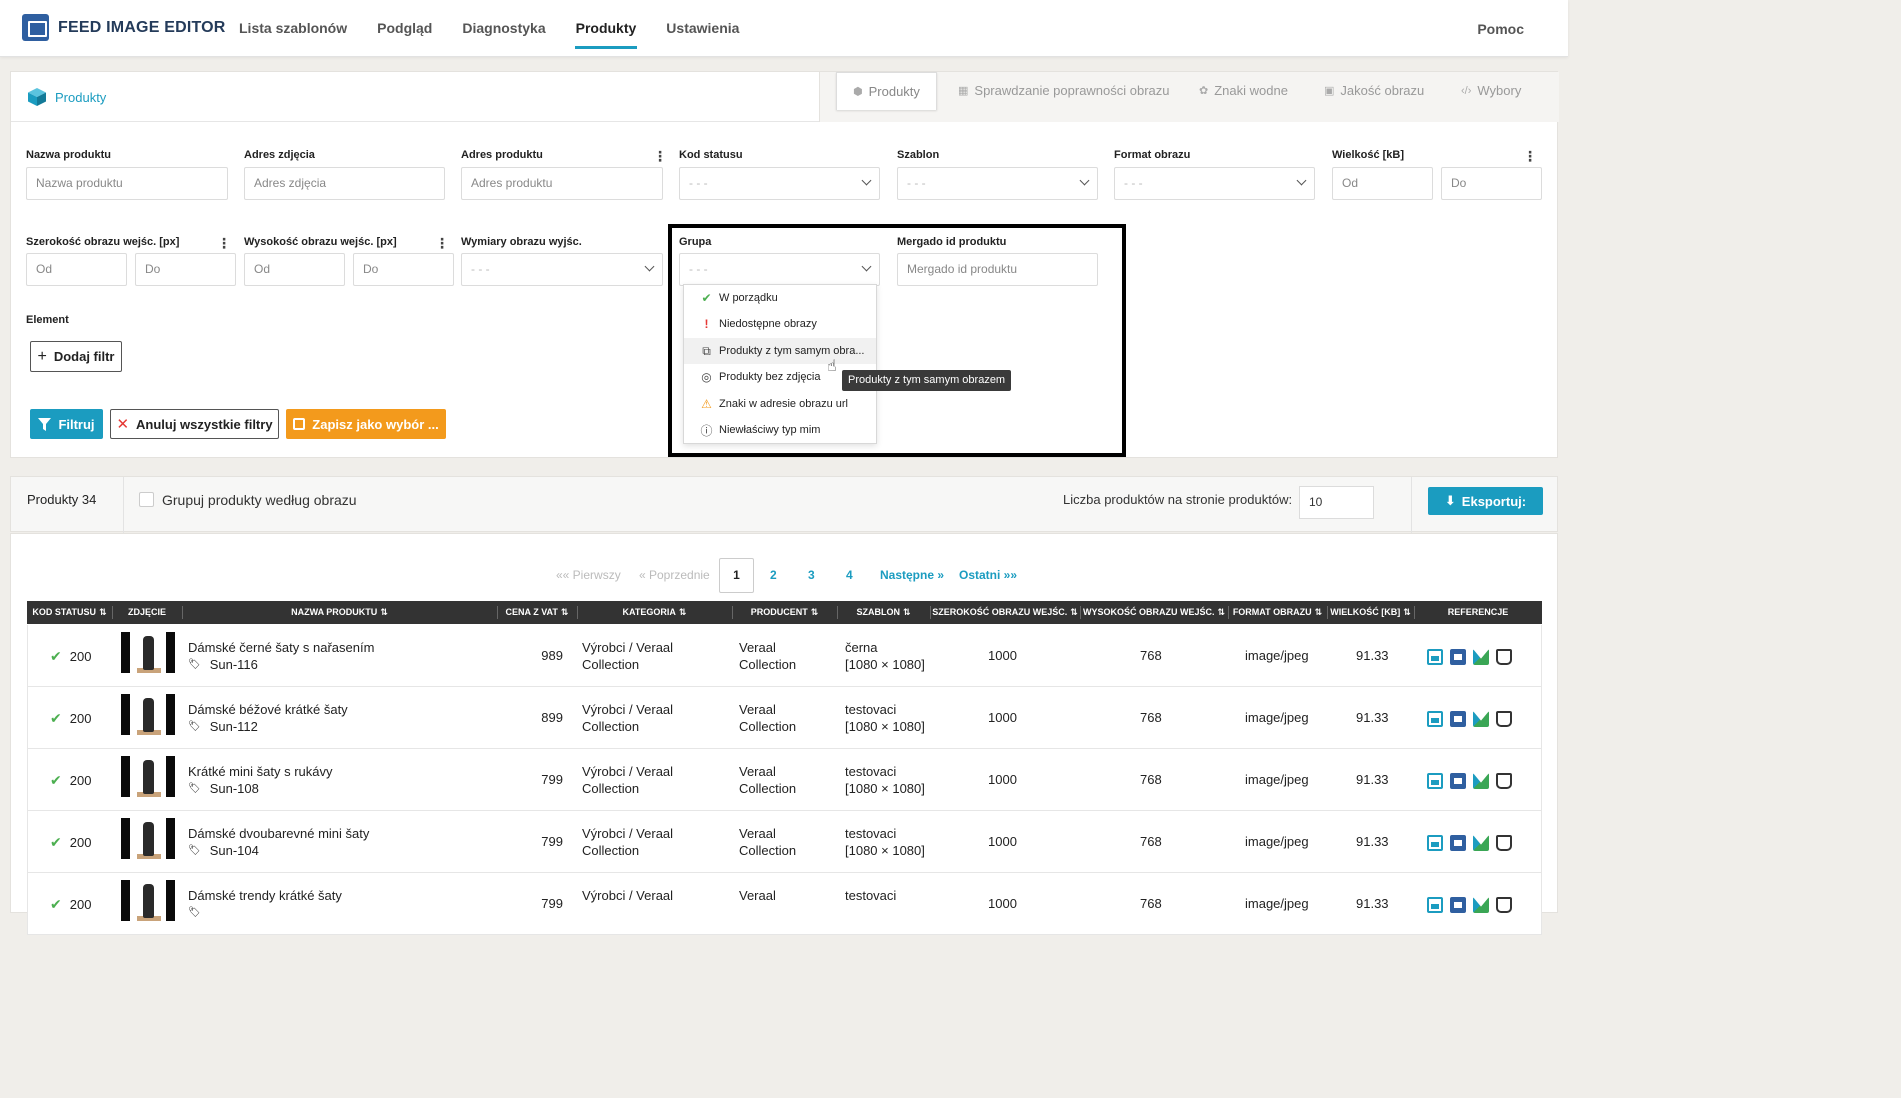 This screenshot has width=1901, height=1098. Describe the element at coordinates (344, 183) in the screenshot. I see `image-url-input: Adres zdjęcia` at that location.